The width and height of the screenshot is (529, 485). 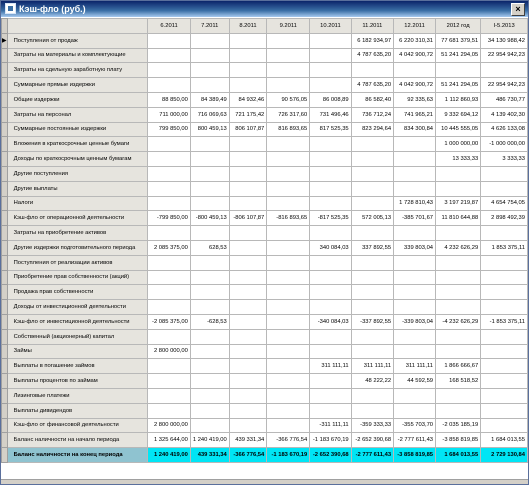 What do you see at coordinates (248, 440) in the screenshot?
I see `table-cell: 439 331,34` at bounding box center [248, 440].